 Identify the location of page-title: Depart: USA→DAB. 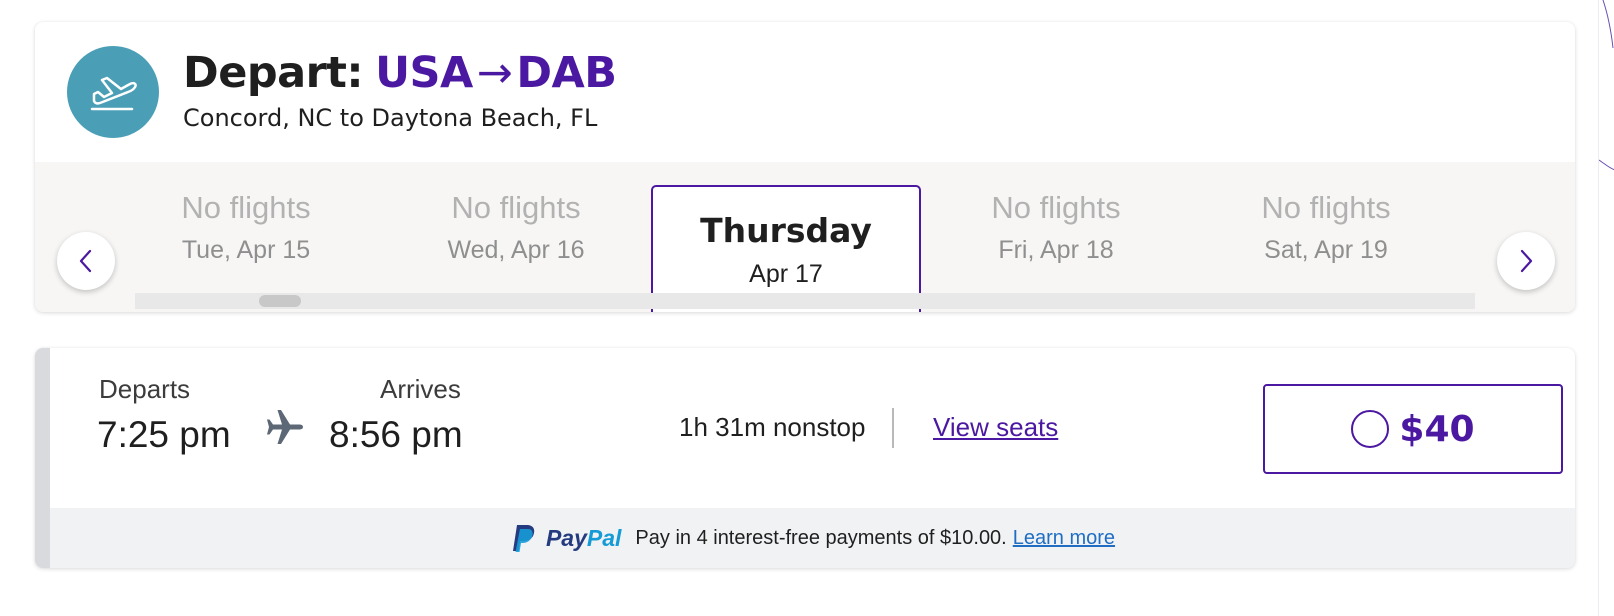
(400, 73).